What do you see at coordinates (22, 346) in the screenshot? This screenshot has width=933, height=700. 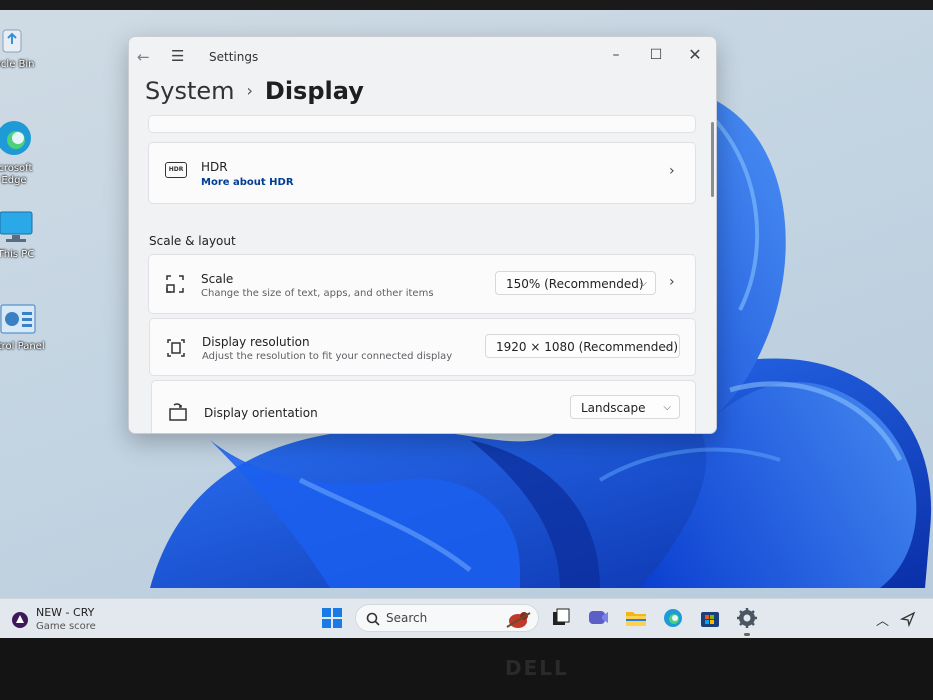 I see `desktop-icon-label: ntrol Panel` at bounding box center [22, 346].